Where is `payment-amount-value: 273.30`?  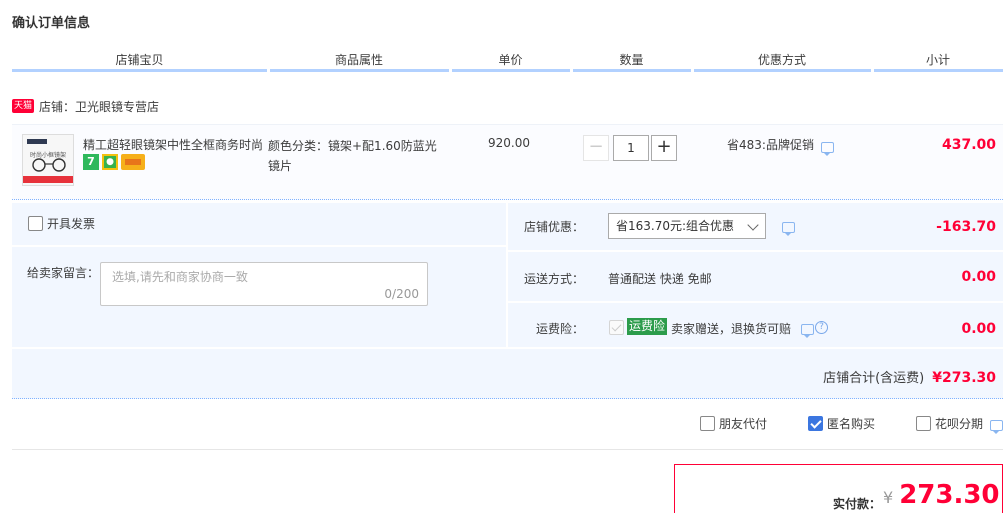
payment-amount-value: 273.30 is located at coordinates (949, 495).